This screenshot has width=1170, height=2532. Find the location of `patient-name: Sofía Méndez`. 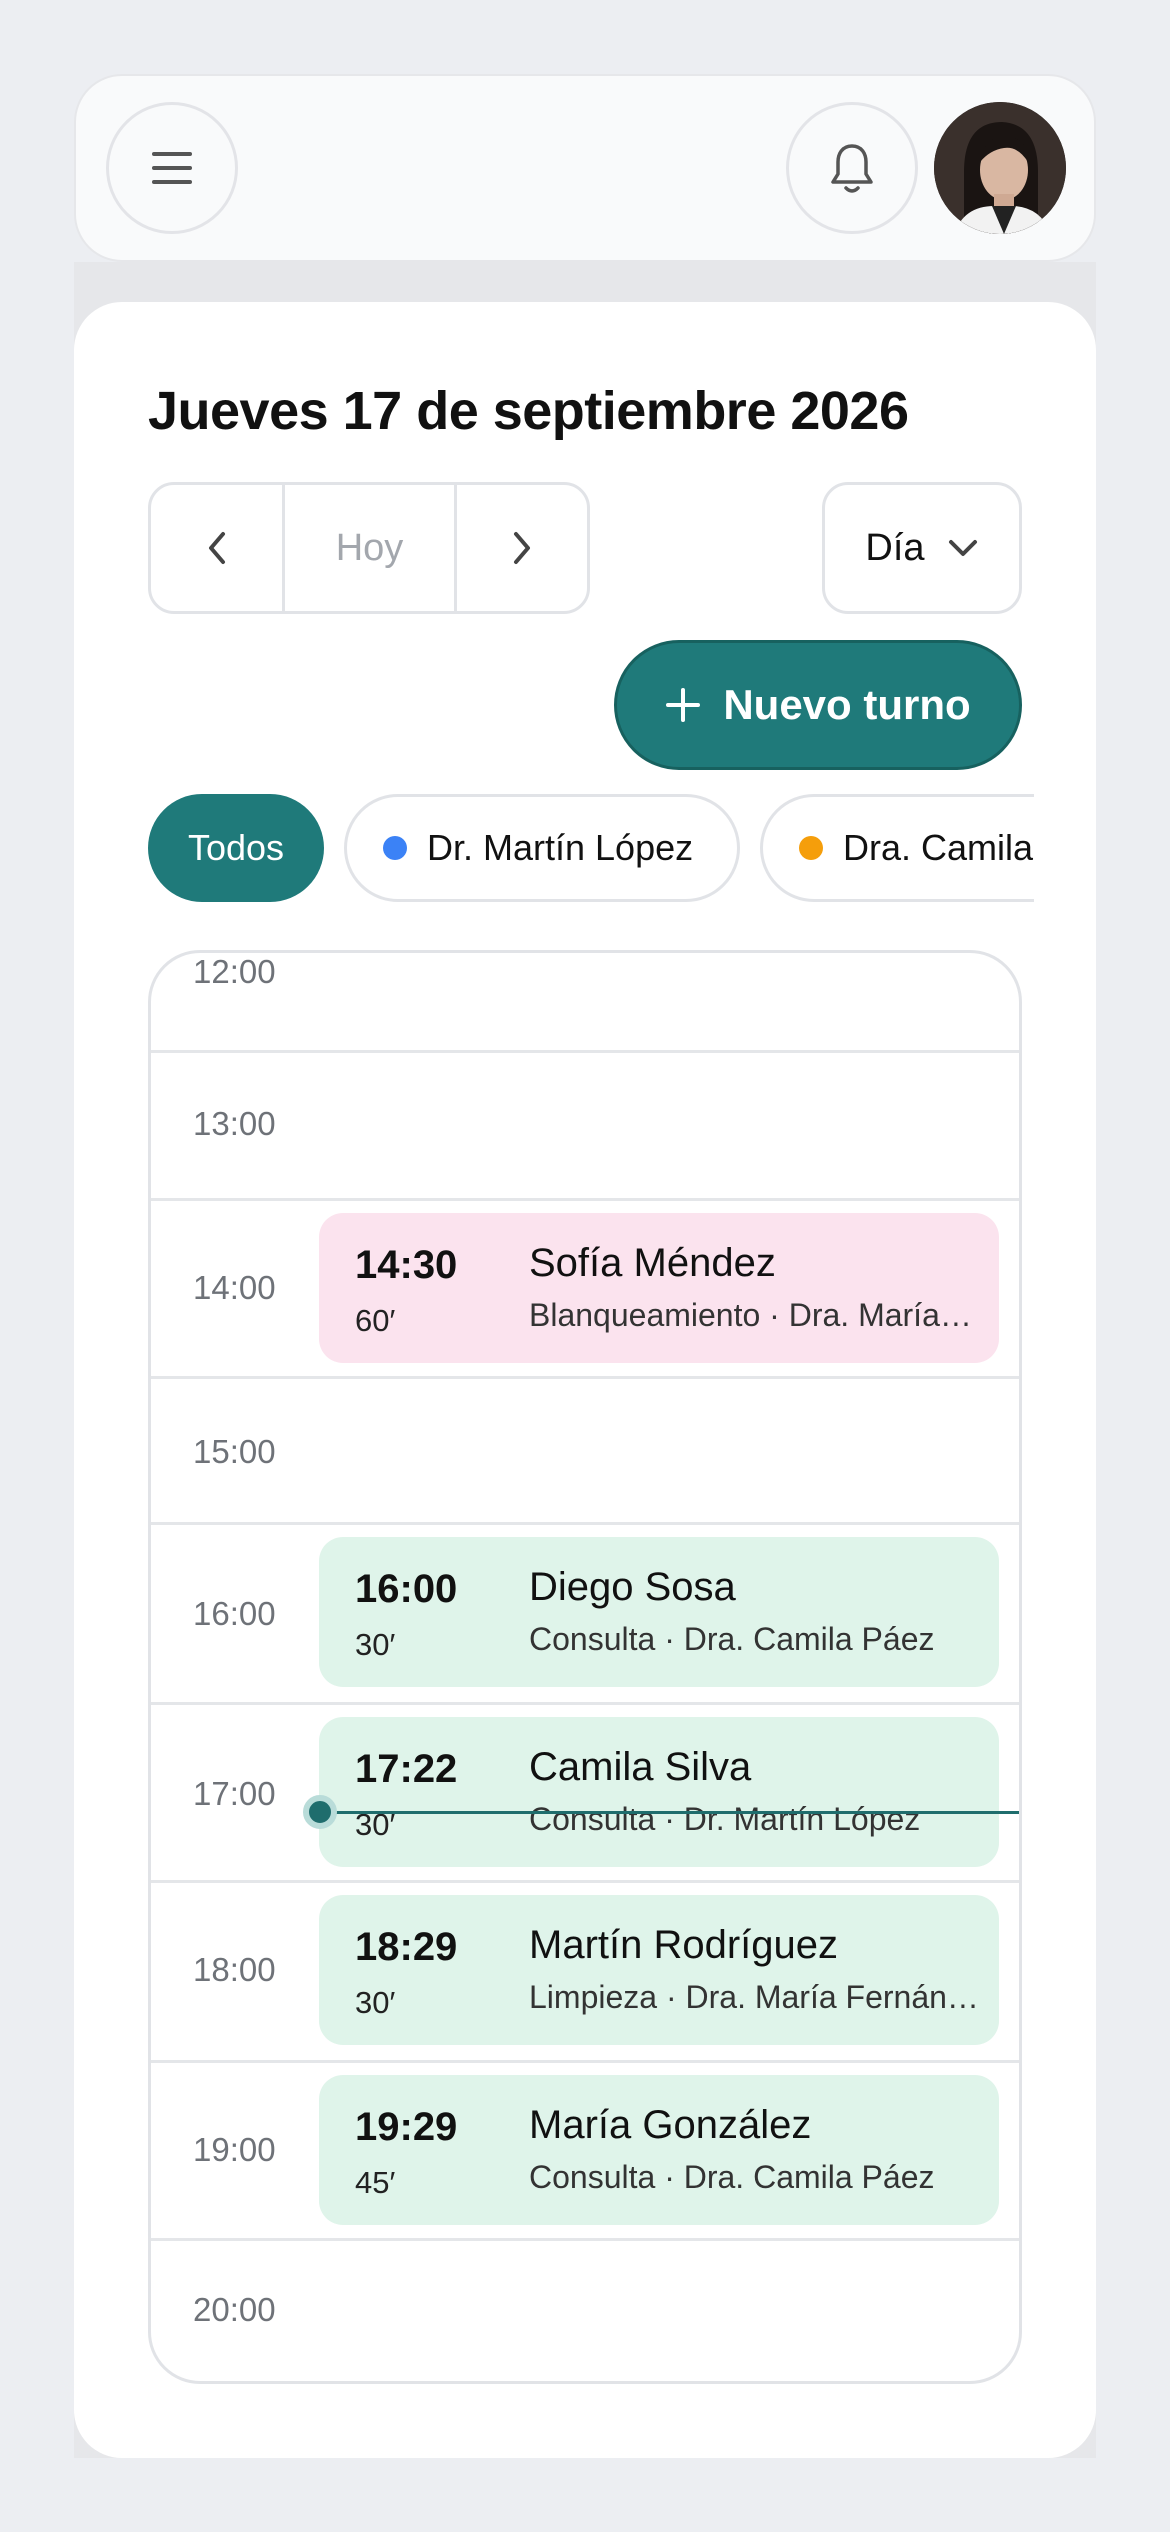

patient-name: Sofía Méndez is located at coordinates (652, 1263).